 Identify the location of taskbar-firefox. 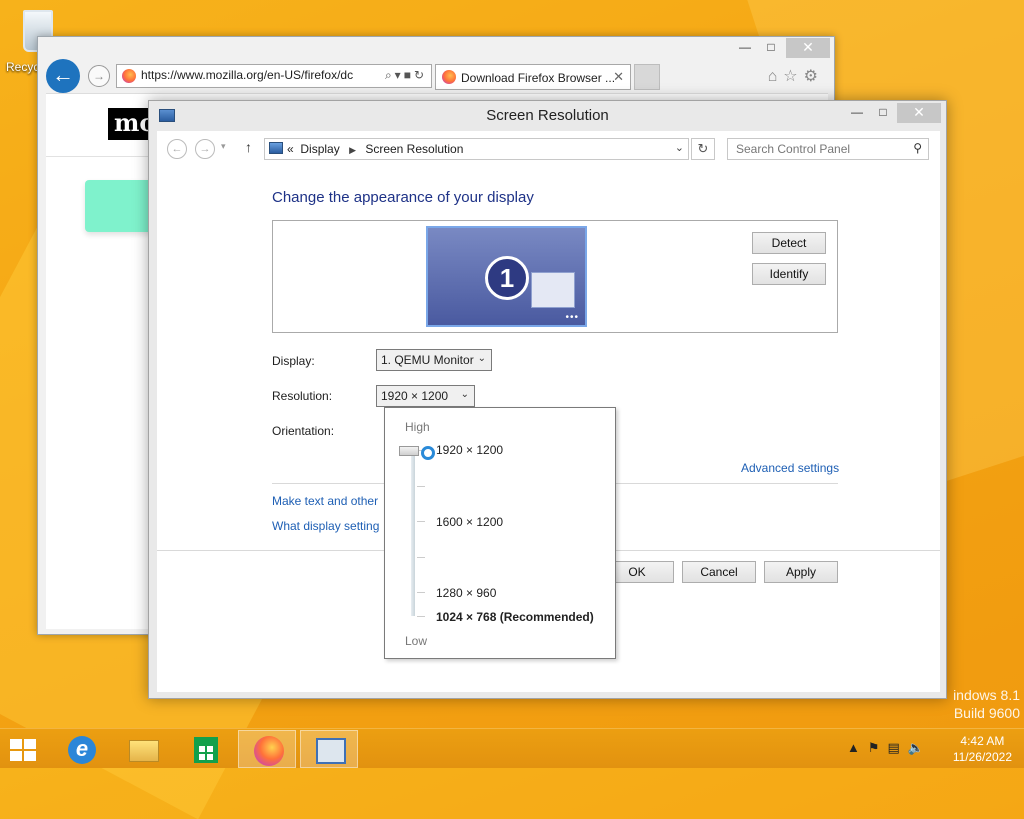
(267, 749).